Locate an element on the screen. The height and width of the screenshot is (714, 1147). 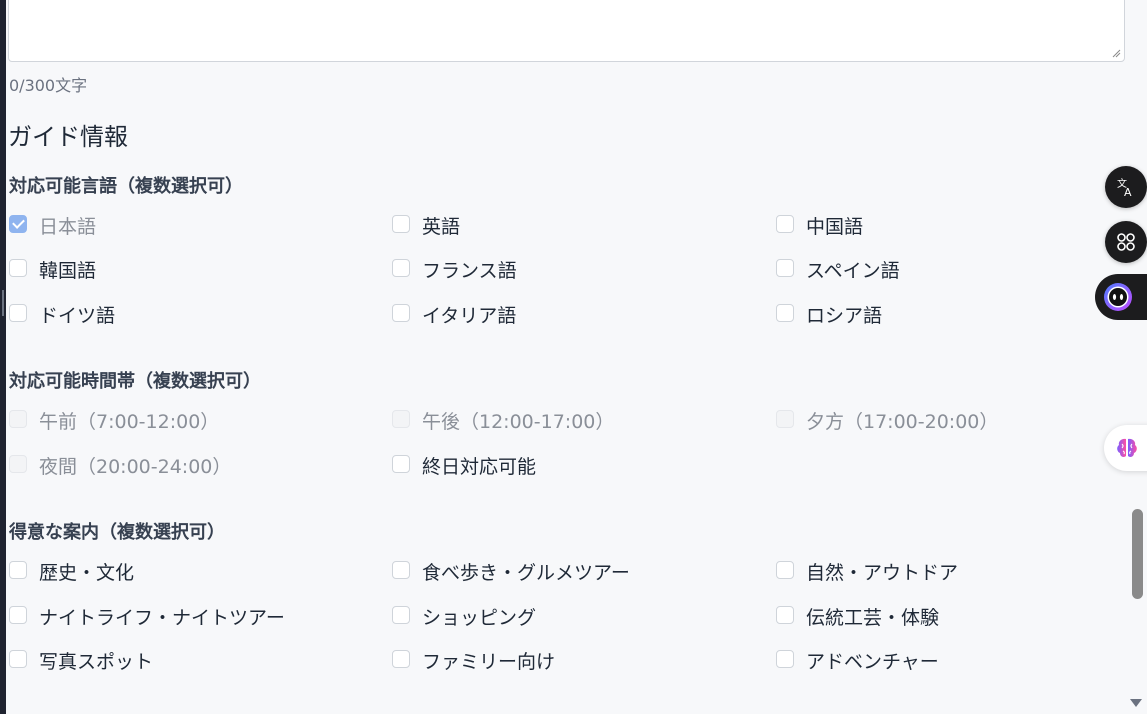
scrollbar is located at coordinates (1137, 357).